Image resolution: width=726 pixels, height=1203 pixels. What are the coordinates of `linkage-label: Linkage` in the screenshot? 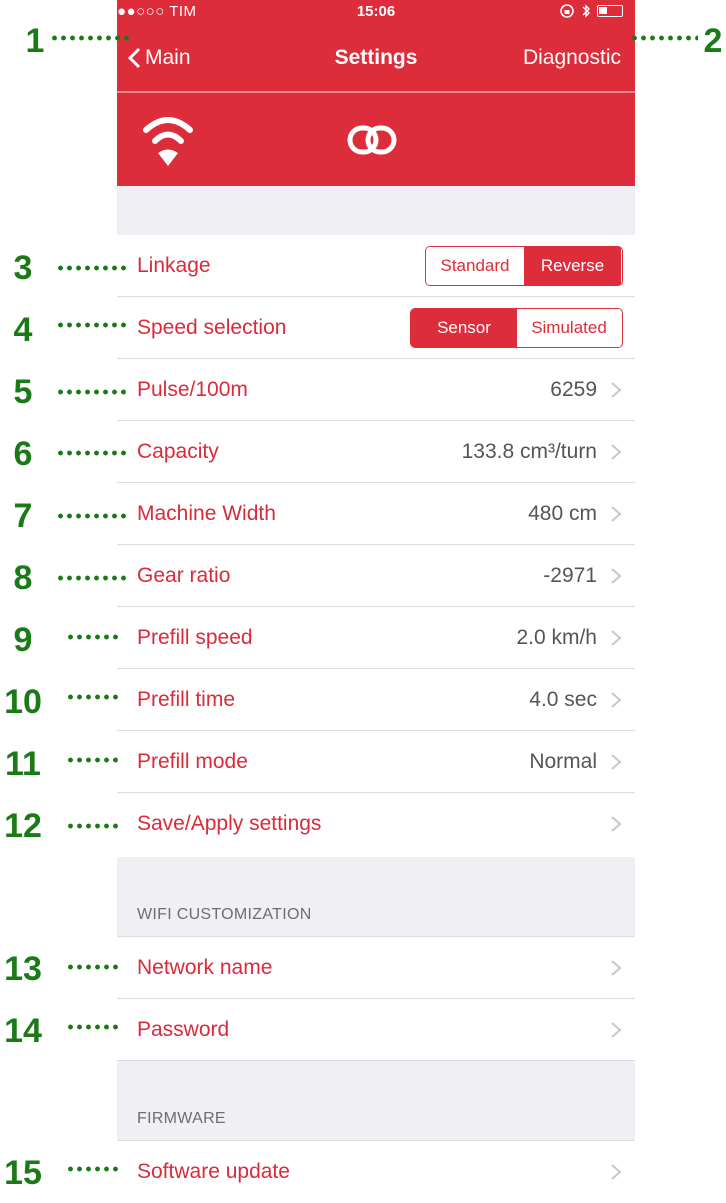 It's located at (174, 265).